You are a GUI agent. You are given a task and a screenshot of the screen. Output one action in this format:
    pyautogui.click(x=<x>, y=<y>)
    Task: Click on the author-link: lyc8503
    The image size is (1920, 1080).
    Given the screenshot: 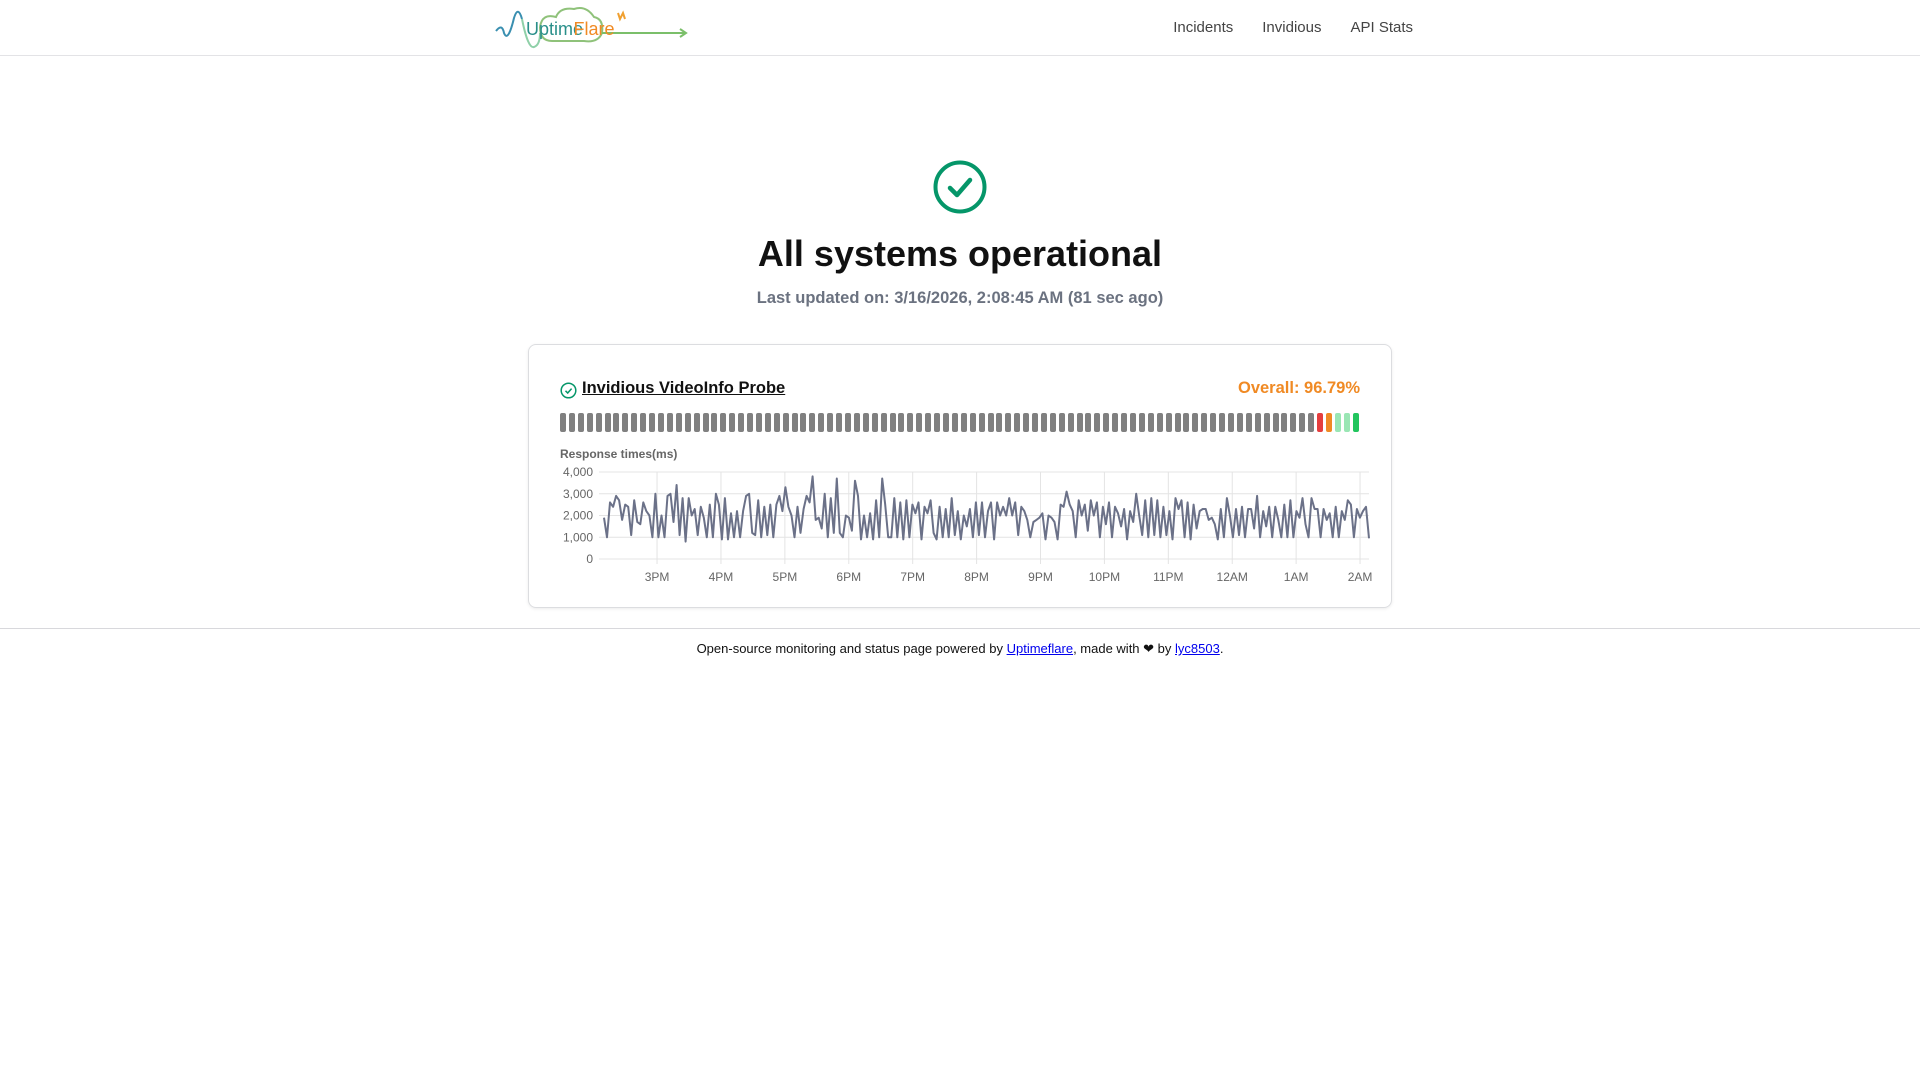 What is the action you would take?
    pyautogui.click(x=1197, y=648)
    